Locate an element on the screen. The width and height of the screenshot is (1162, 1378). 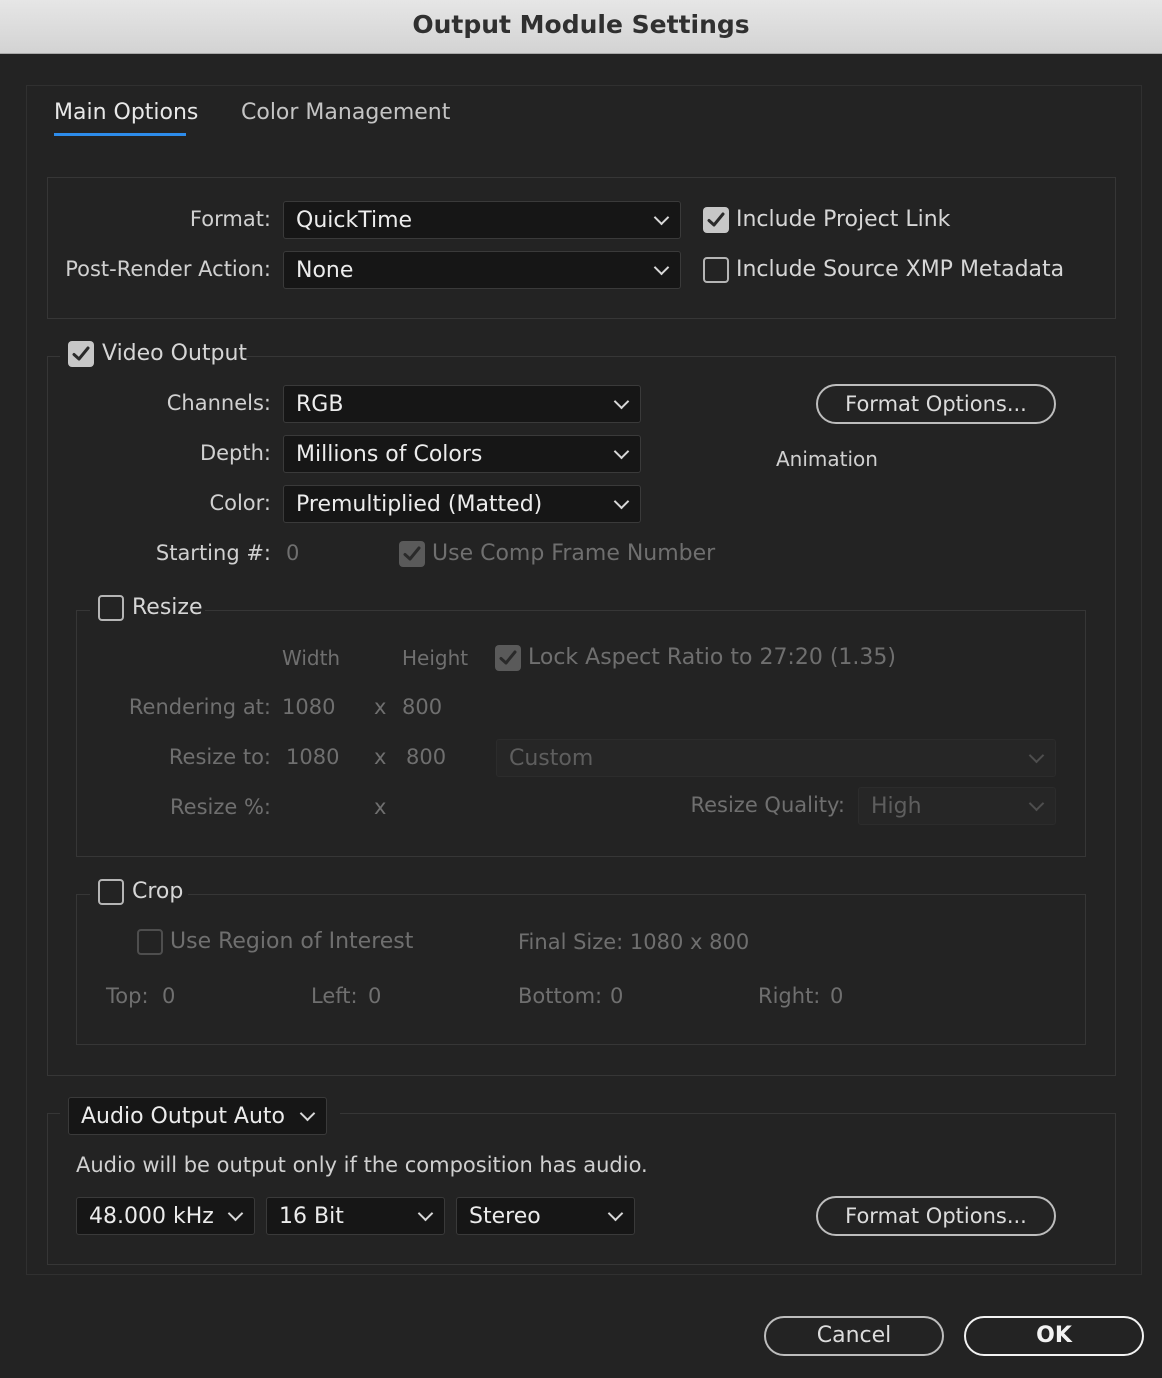
rendering-width: 1080 is located at coordinates (309, 707).